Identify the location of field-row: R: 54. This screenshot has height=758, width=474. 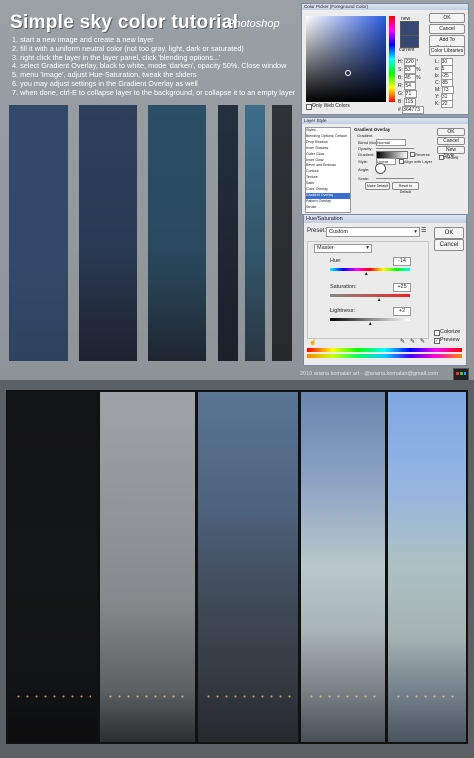
(412, 86).